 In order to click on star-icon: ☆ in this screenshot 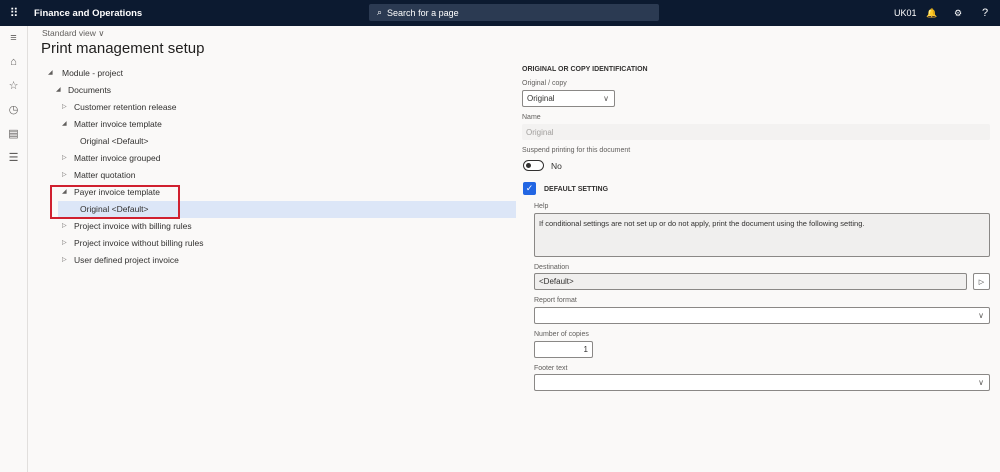, I will do `click(13, 86)`.